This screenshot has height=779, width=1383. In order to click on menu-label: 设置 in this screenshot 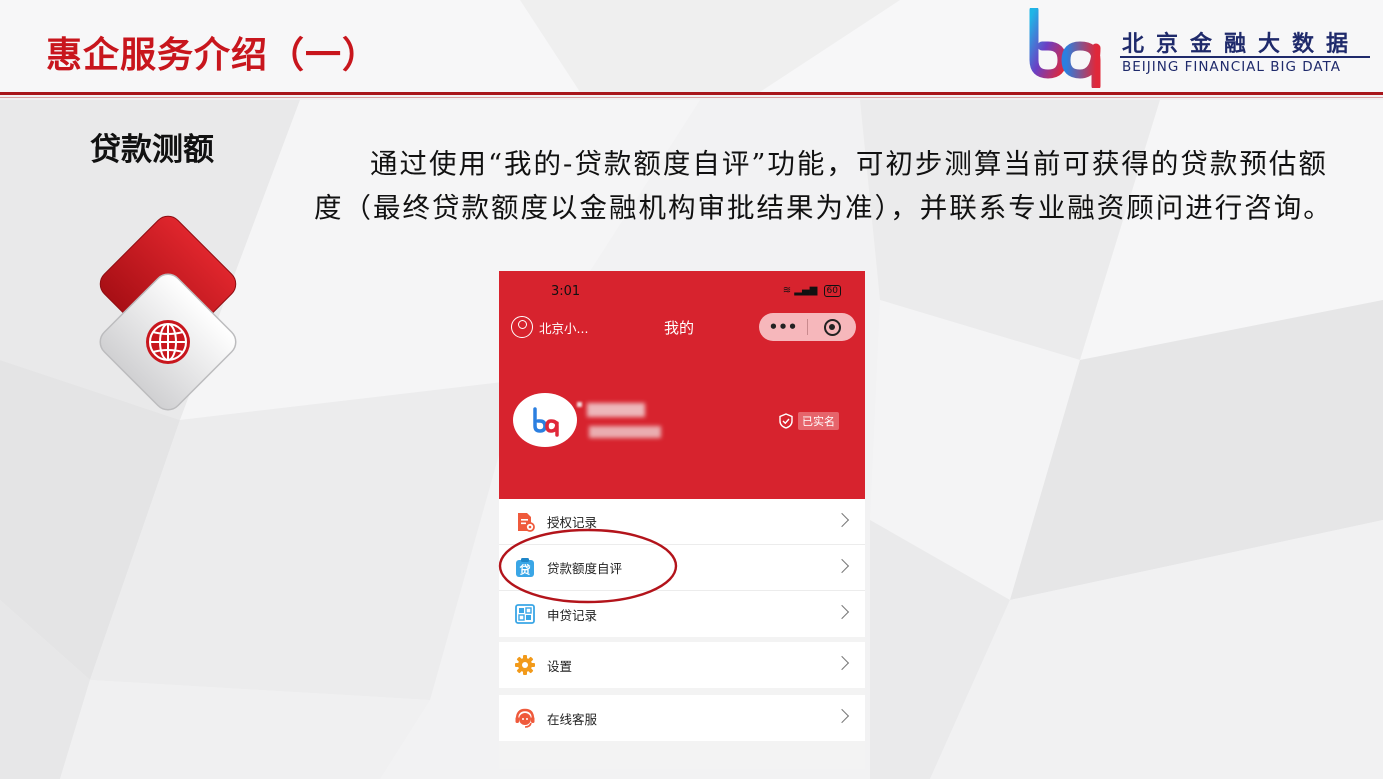, I will do `click(560, 666)`.